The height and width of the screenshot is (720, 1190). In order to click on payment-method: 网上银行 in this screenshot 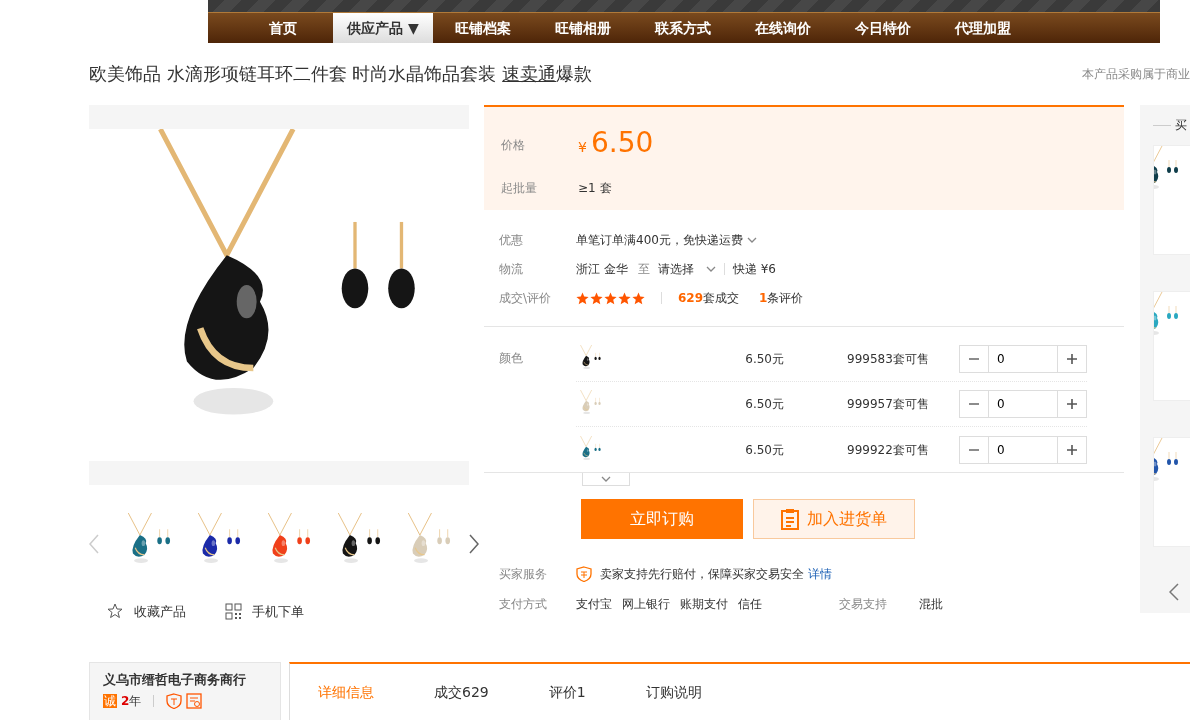, I will do `click(646, 604)`.